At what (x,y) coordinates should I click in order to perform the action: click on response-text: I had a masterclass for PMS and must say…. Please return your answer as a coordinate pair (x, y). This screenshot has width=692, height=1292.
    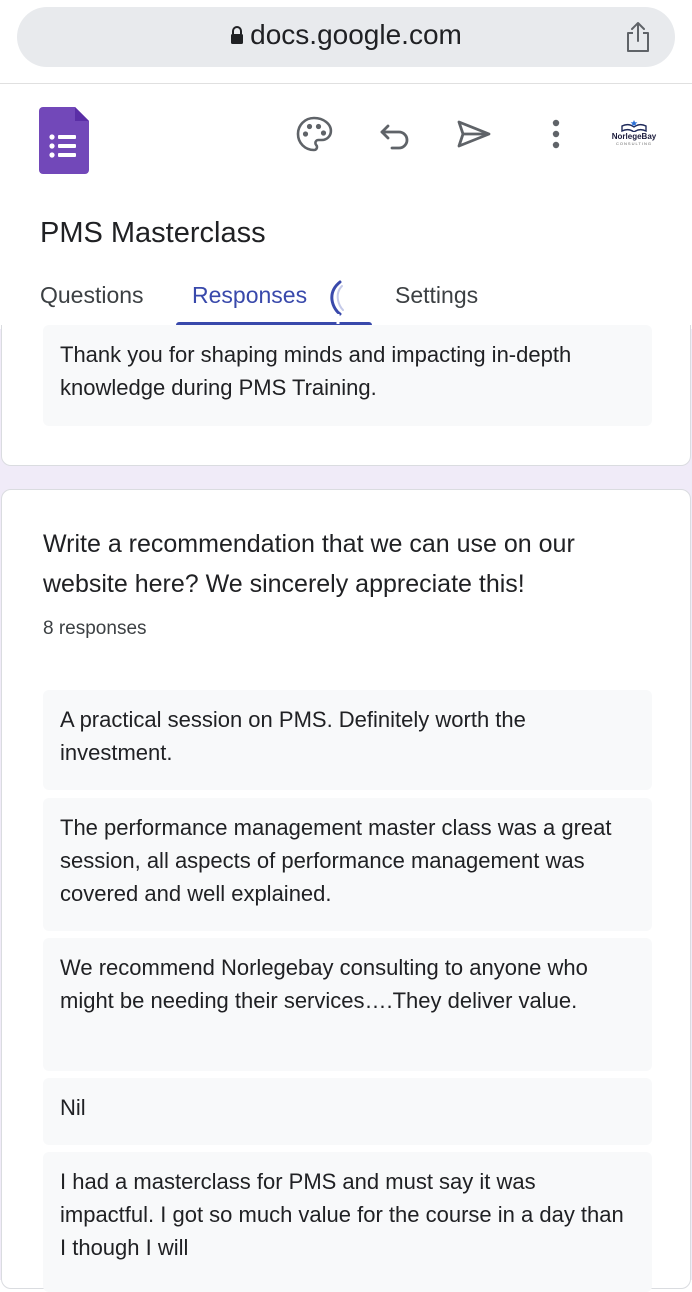
    Looking at the image, I should click on (342, 1214).